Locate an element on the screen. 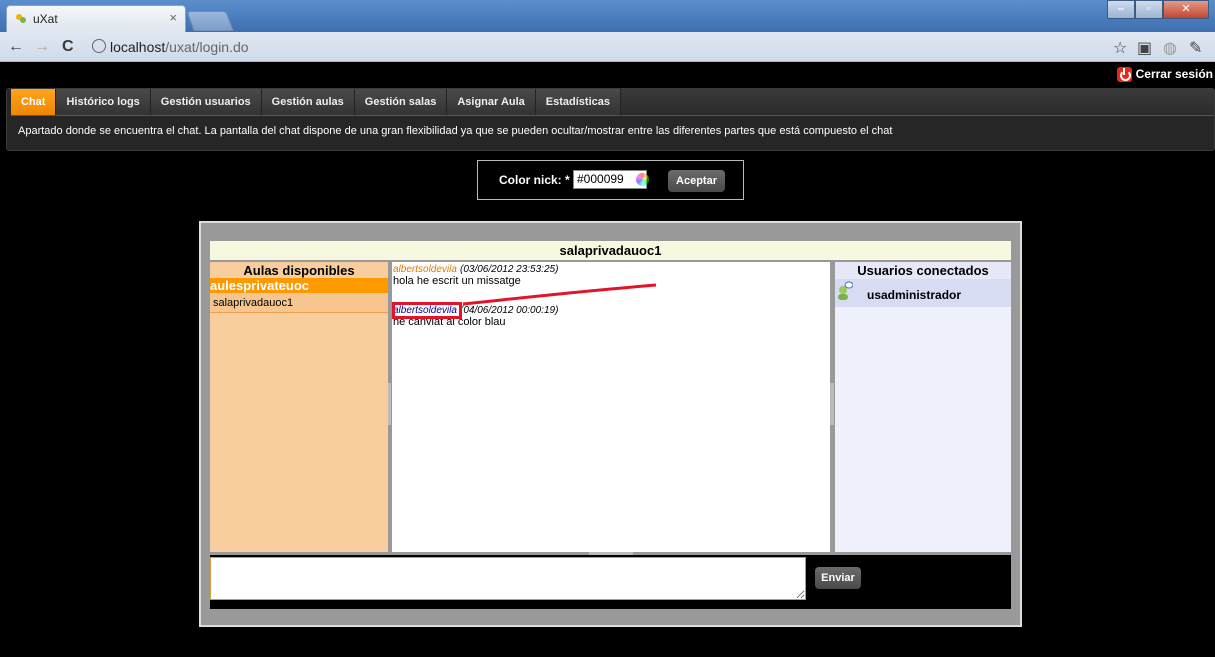 This screenshot has width=1215, height=657. power-icon is located at coordinates (1124, 74).